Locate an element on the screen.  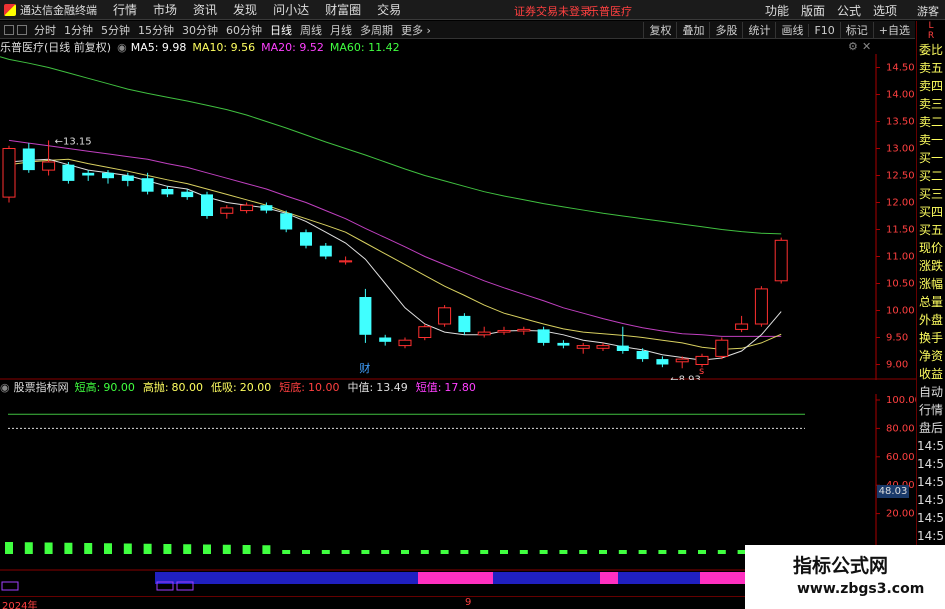
watermark: 指标公式网 www.zbgs3.com is located at coordinates (845, 577).